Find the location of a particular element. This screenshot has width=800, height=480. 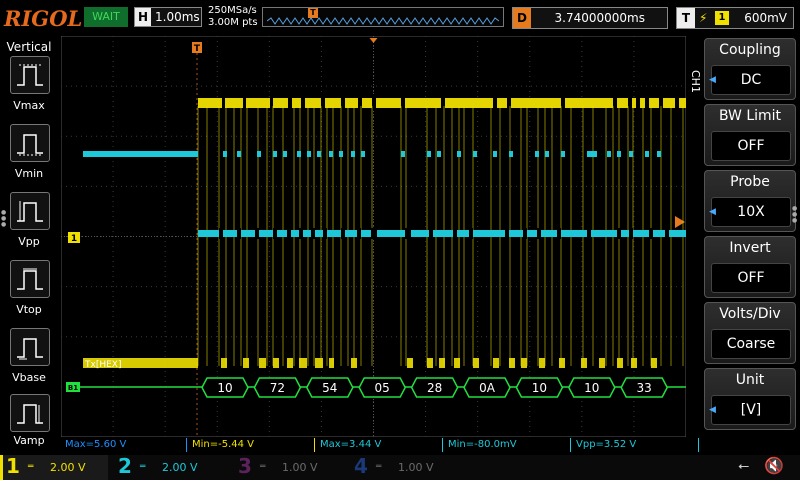

channel-1-tab: 1 ═ 2.00 V is located at coordinates (54, 467).